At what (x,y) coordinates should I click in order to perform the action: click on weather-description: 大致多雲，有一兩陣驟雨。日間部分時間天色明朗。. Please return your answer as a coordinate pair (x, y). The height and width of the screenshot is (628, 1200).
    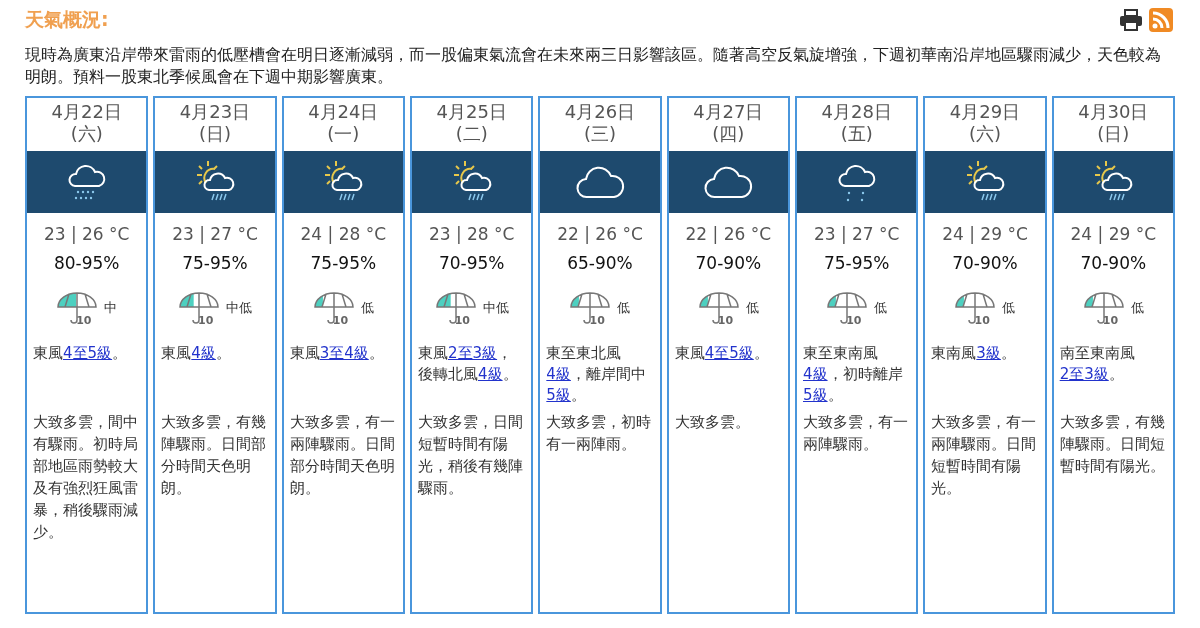
    Looking at the image, I should click on (342, 455).